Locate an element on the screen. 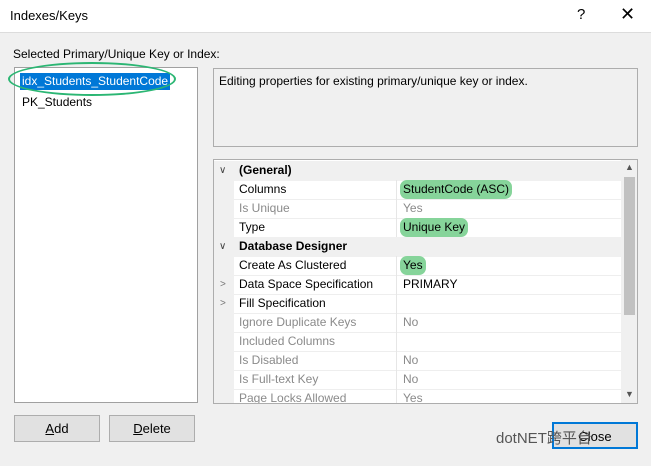  window-title: Indexes/Keys is located at coordinates (49, 15).